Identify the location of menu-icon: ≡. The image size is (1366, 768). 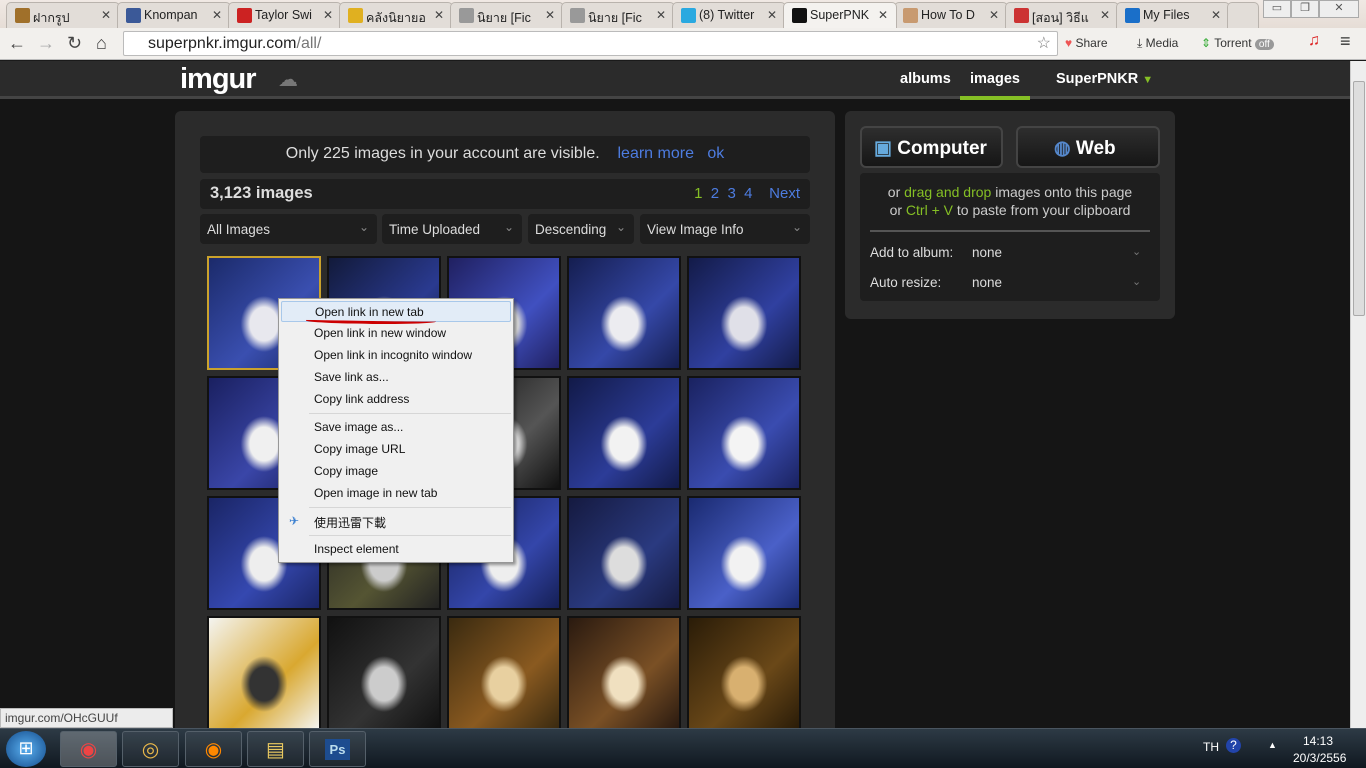
(1345, 41).